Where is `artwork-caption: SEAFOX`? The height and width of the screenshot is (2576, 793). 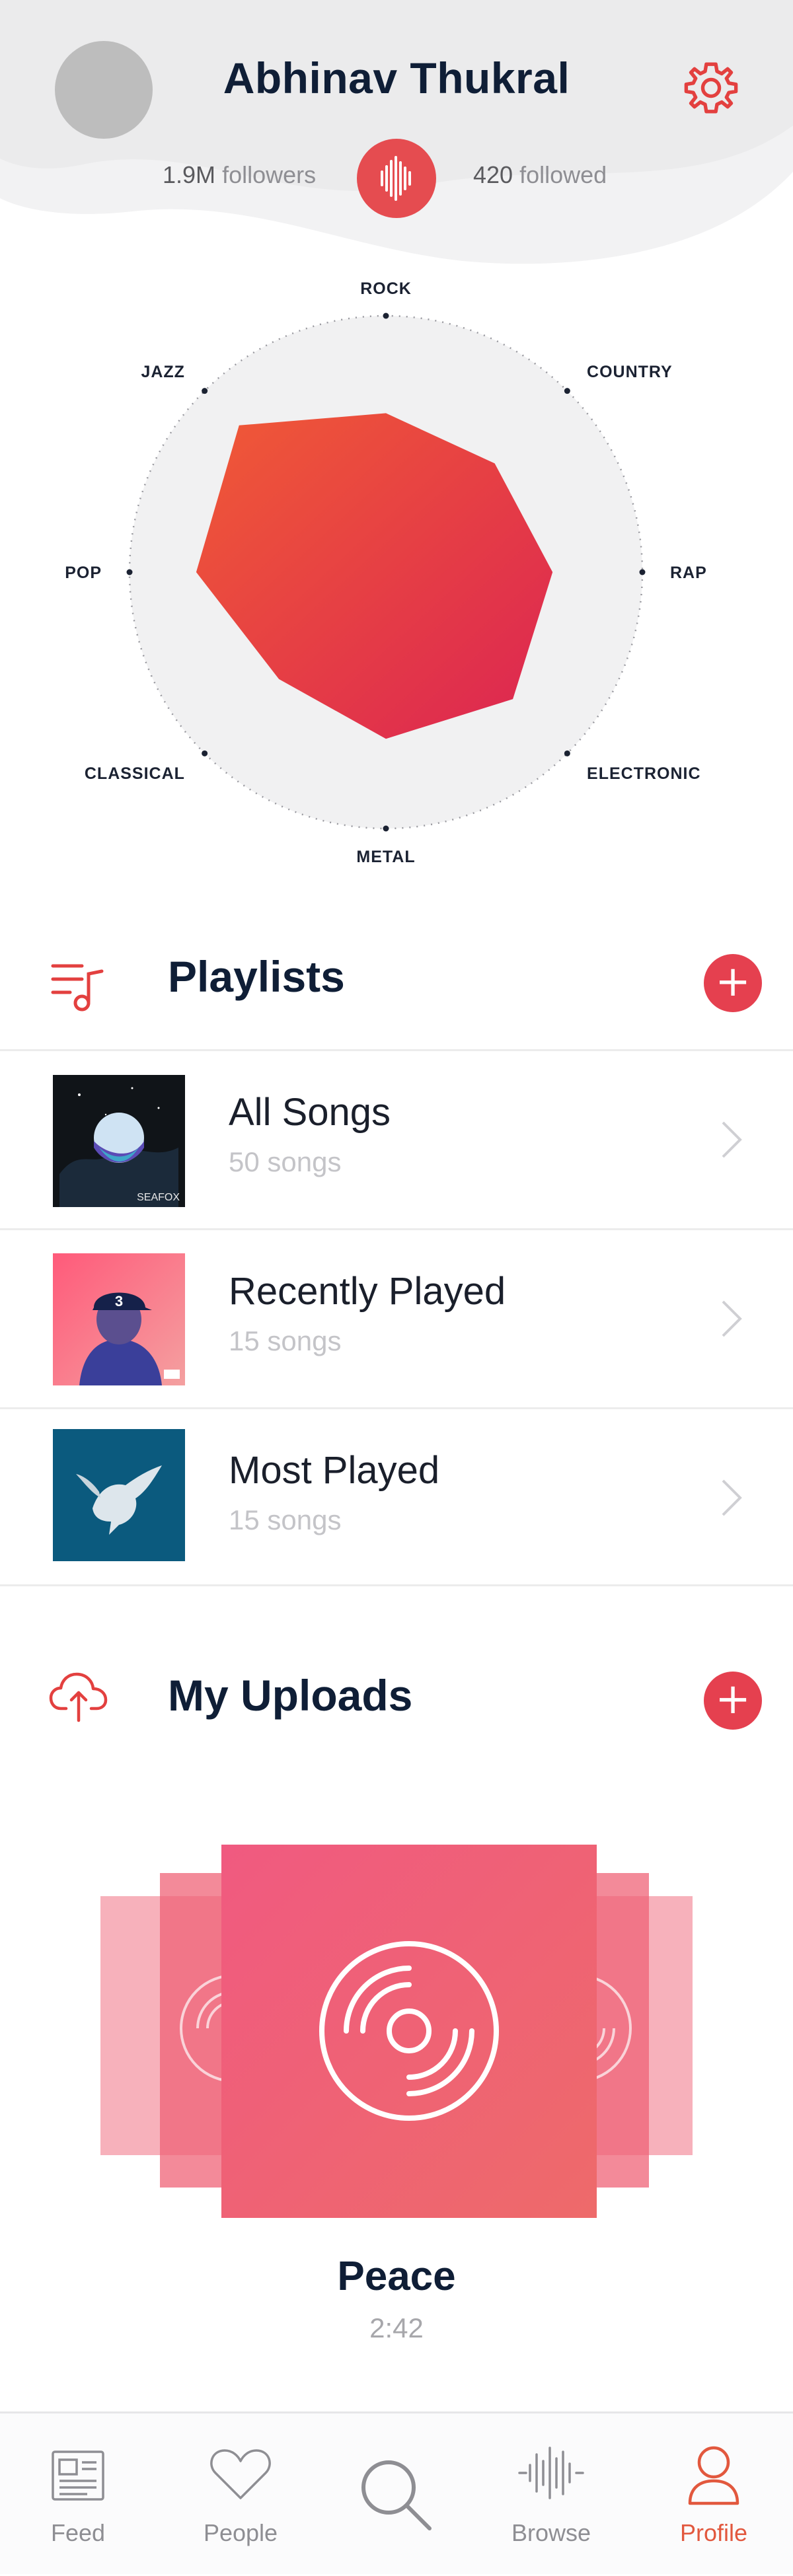
artwork-caption: SEAFOX is located at coordinates (159, 1197).